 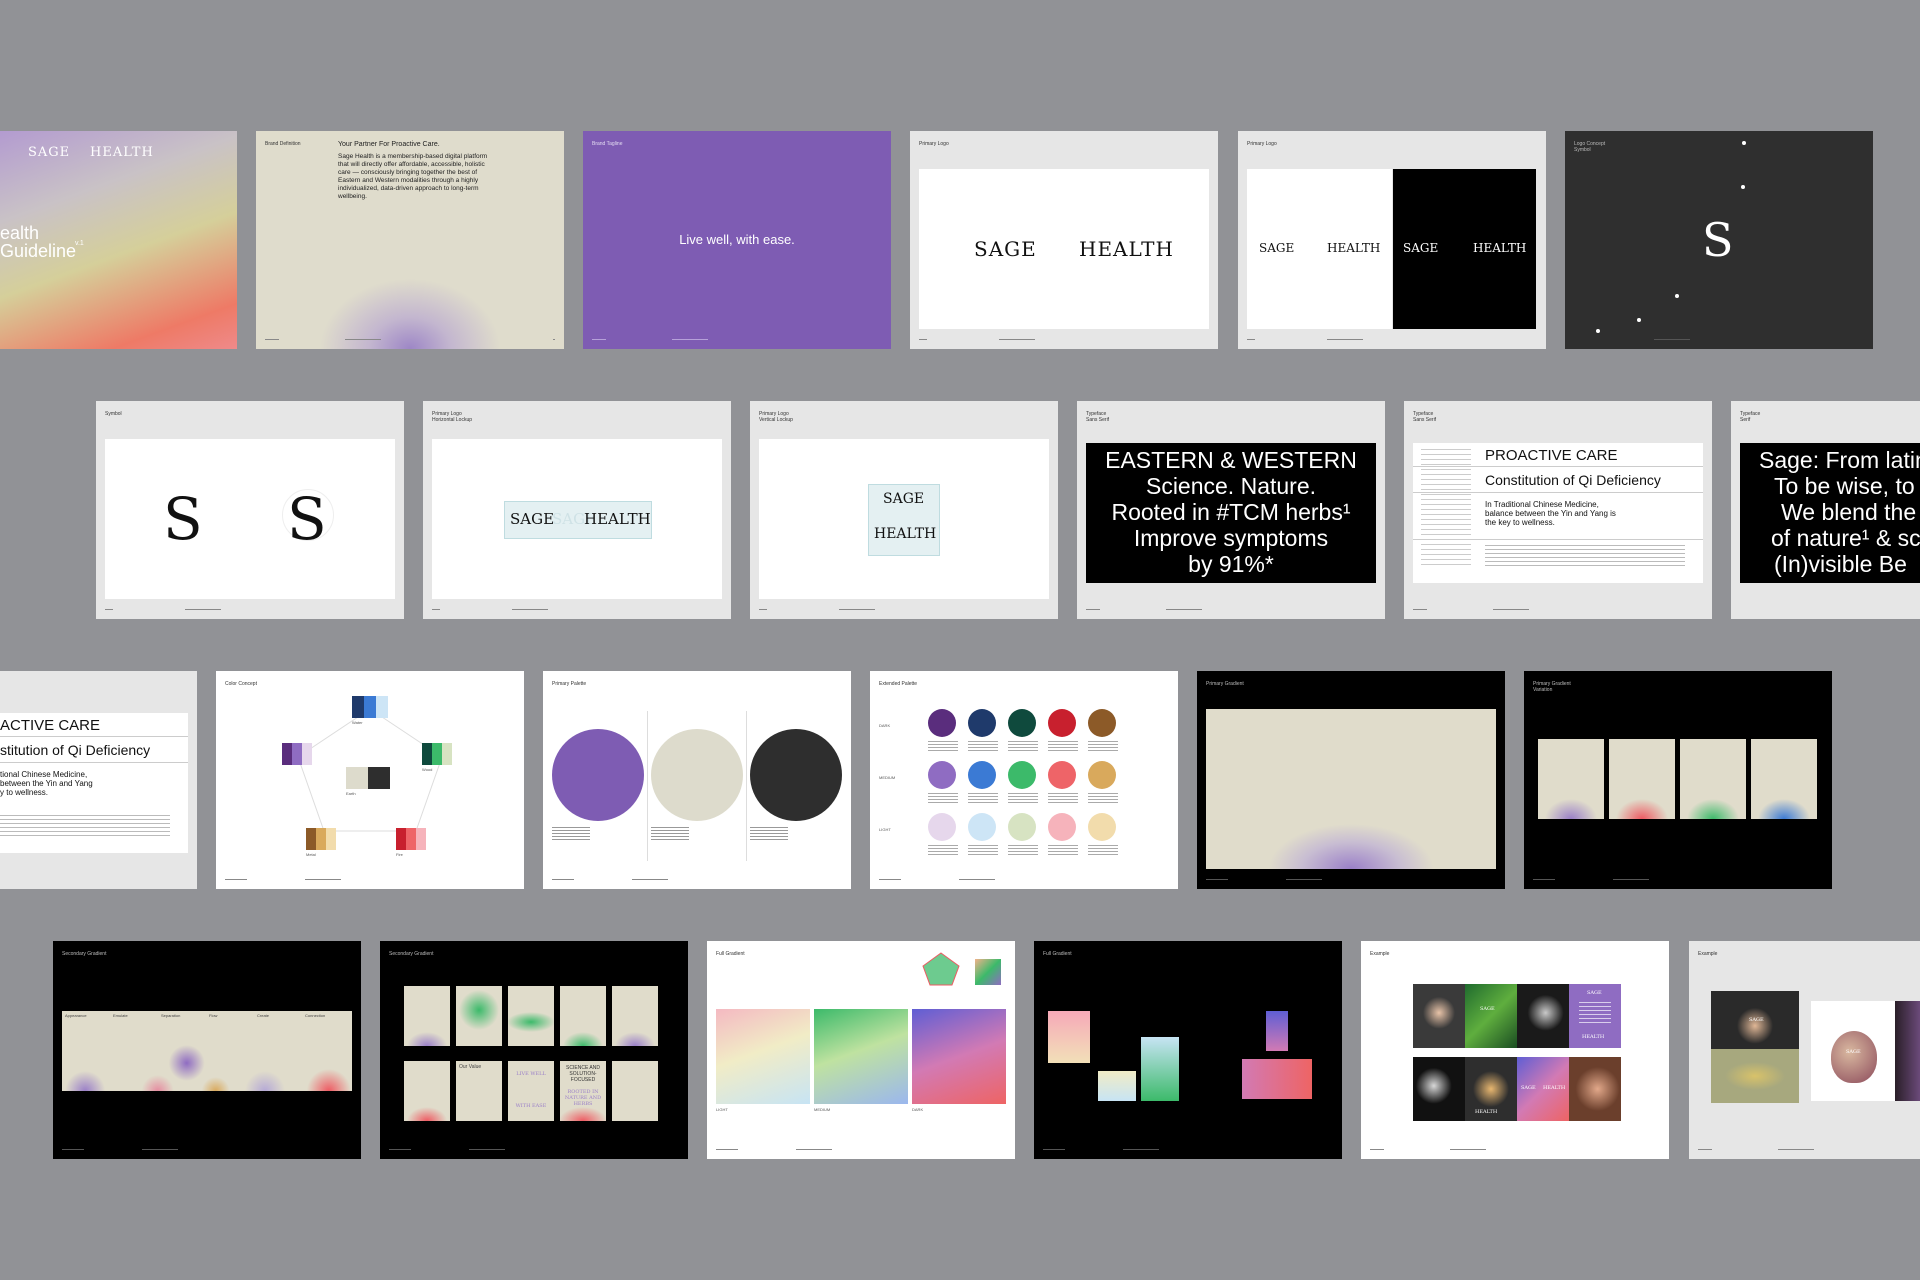 I want to click on logo-card-light: SAGE HEALTH, so click(x=1319, y=249).